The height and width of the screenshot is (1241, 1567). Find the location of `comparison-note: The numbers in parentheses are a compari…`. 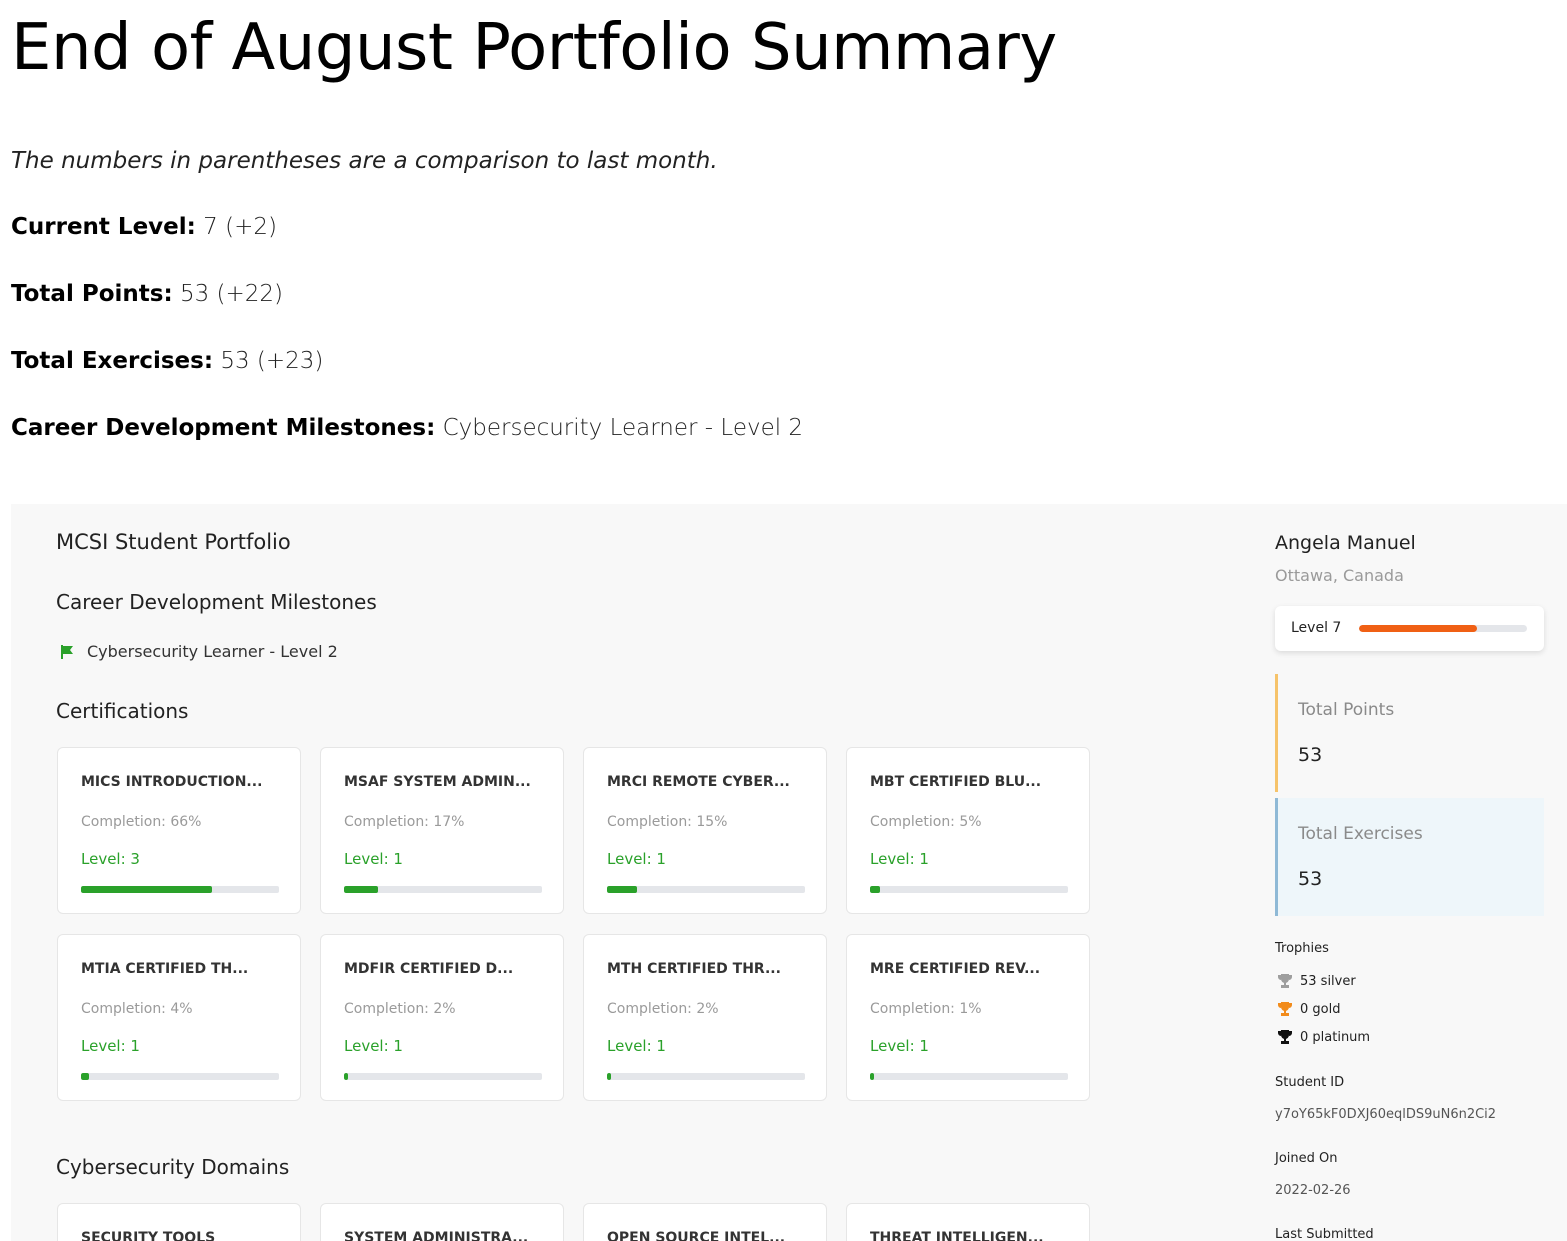

comparison-note: The numbers in parentheses are a compari… is located at coordinates (364, 161).